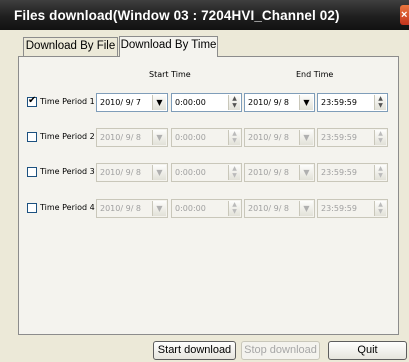  I want to click on time-period-2-start-date: 2010/ 9/ 8 ▼, so click(132, 137).